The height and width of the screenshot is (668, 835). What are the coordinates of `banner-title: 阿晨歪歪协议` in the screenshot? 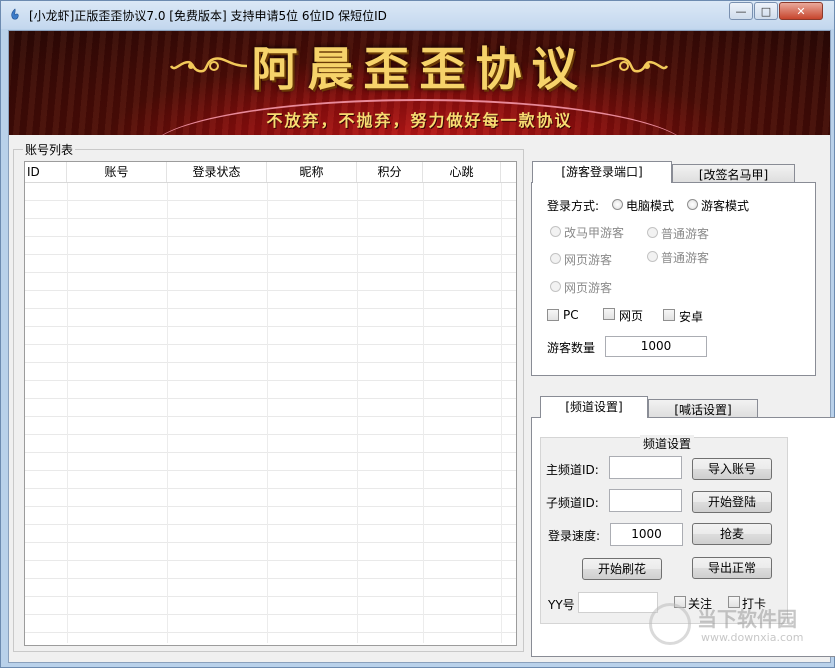 It's located at (419, 69).